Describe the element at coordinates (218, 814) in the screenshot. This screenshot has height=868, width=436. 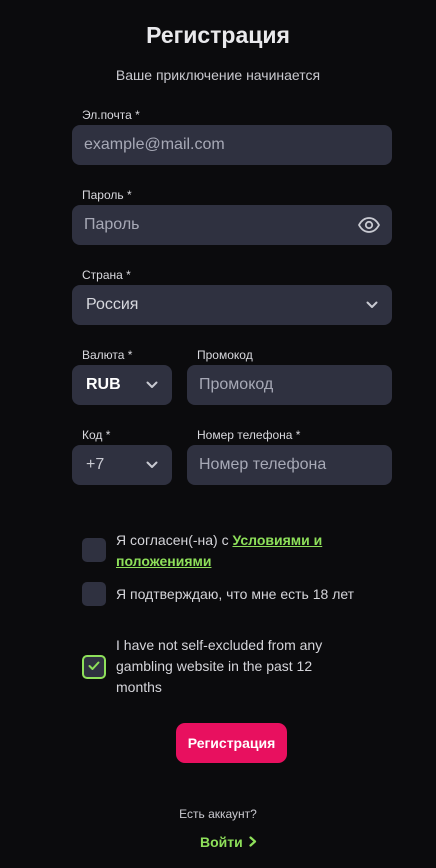
I see `have-account-text: Есть аккаунт?` at that location.